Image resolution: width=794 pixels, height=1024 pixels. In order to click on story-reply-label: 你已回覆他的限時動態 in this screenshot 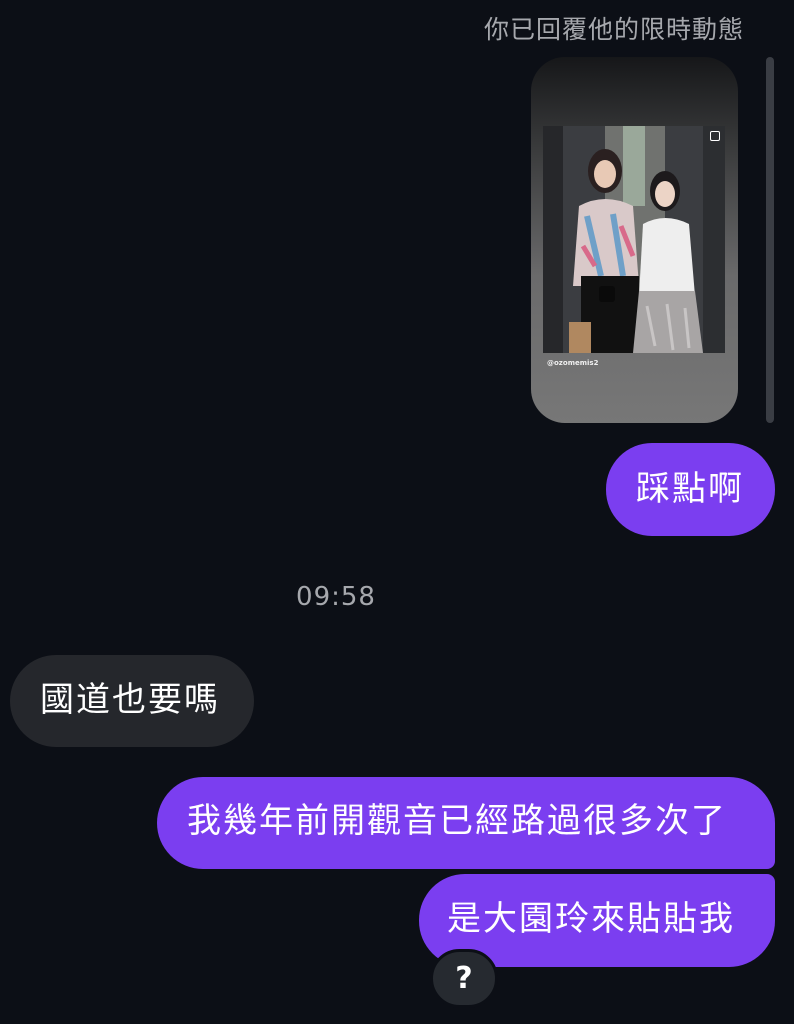, I will do `click(613, 29)`.